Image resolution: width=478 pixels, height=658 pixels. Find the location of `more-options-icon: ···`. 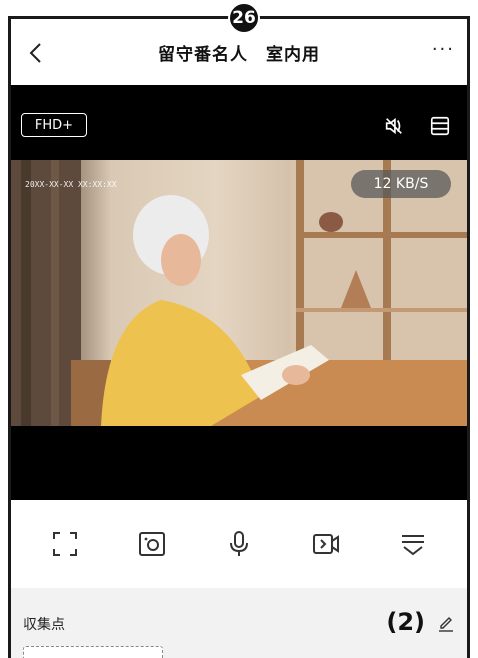

more-options-icon: ··· is located at coordinates (443, 49).